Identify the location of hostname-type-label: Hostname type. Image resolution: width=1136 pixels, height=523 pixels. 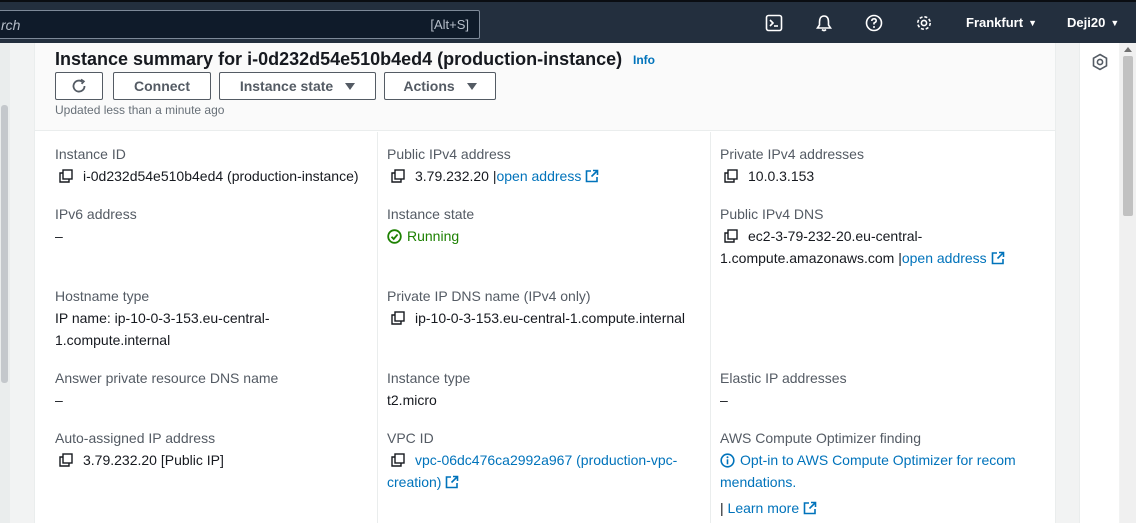
(102, 296).